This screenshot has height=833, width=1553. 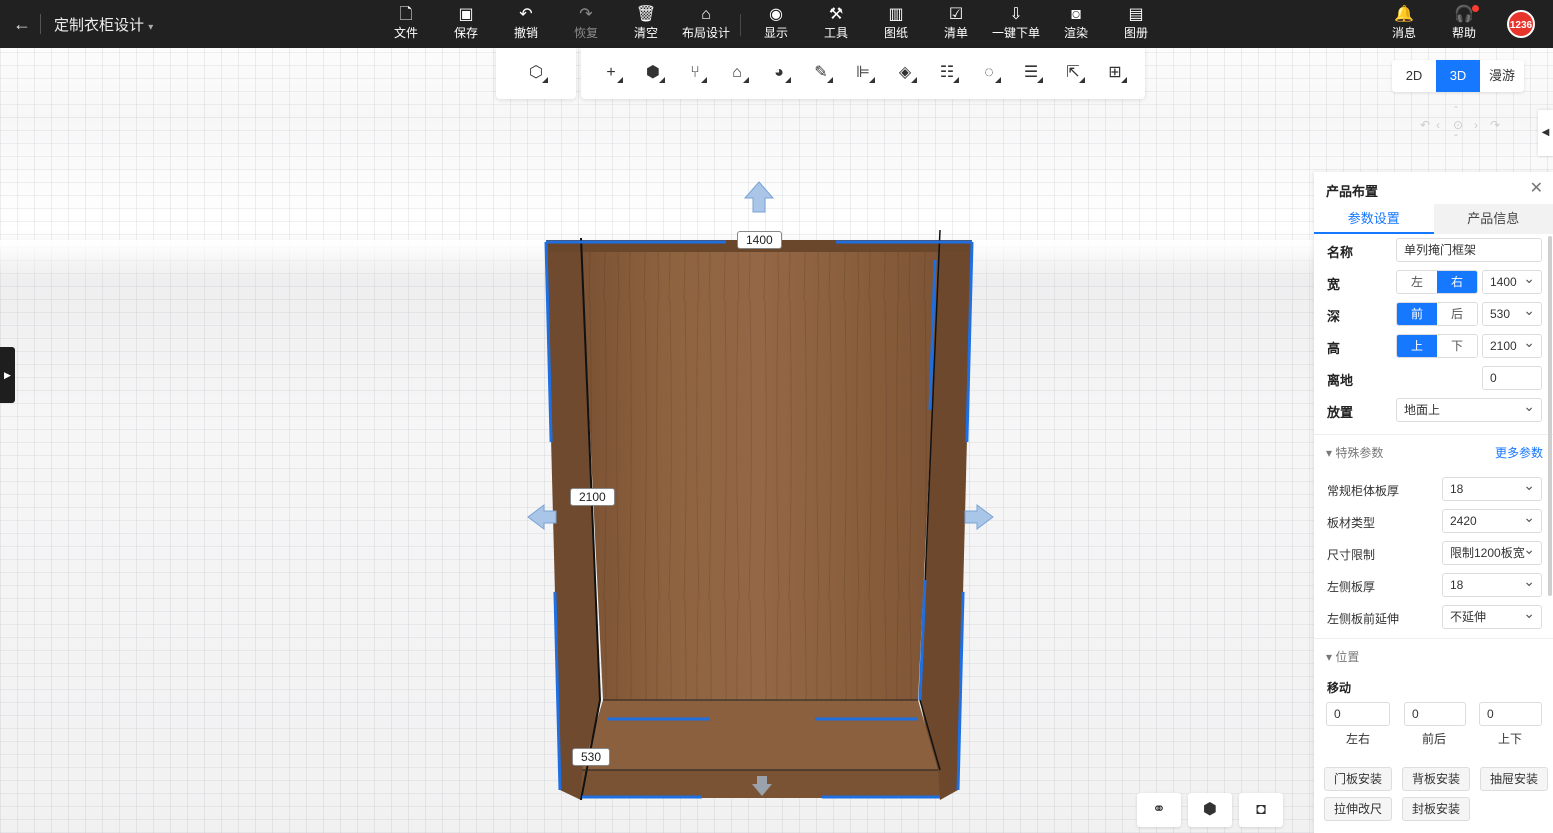 I want to click on name-label: 名称, so click(x=1340, y=252).